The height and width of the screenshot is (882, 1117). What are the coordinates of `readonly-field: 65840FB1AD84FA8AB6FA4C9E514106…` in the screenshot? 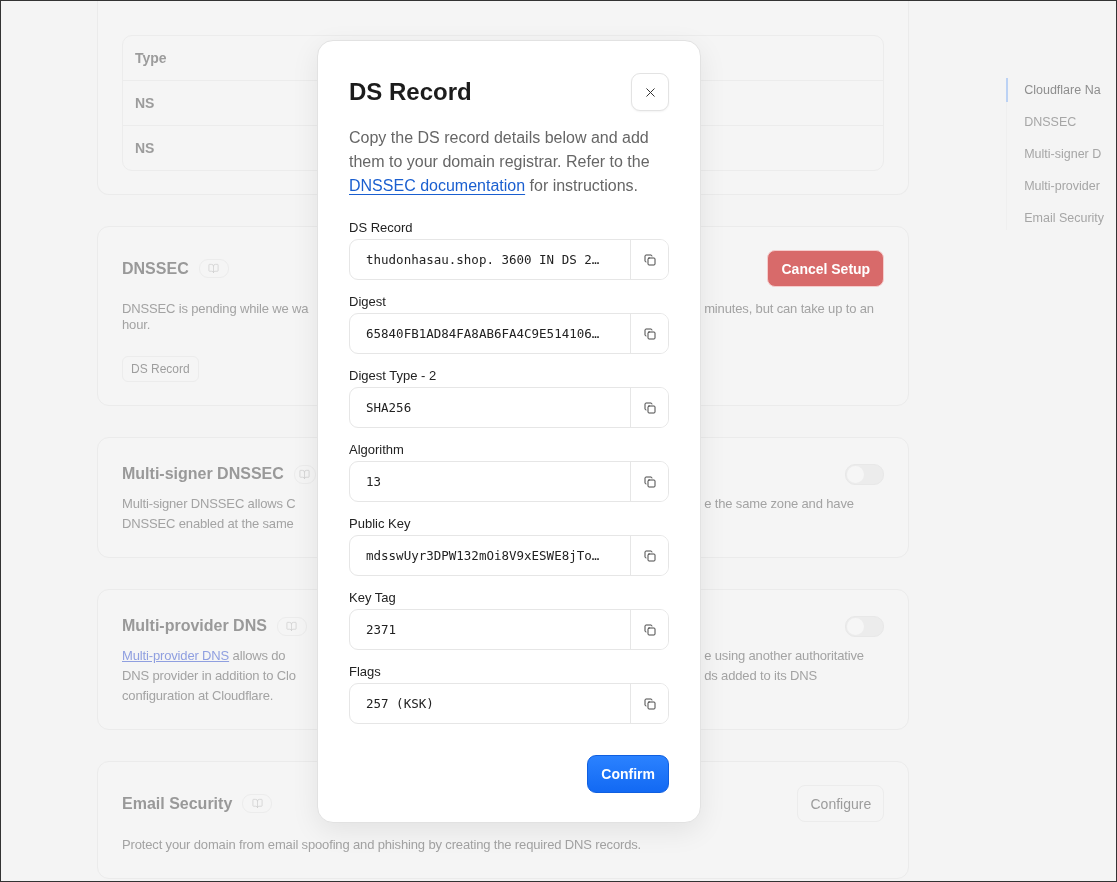 It's located at (509, 333).